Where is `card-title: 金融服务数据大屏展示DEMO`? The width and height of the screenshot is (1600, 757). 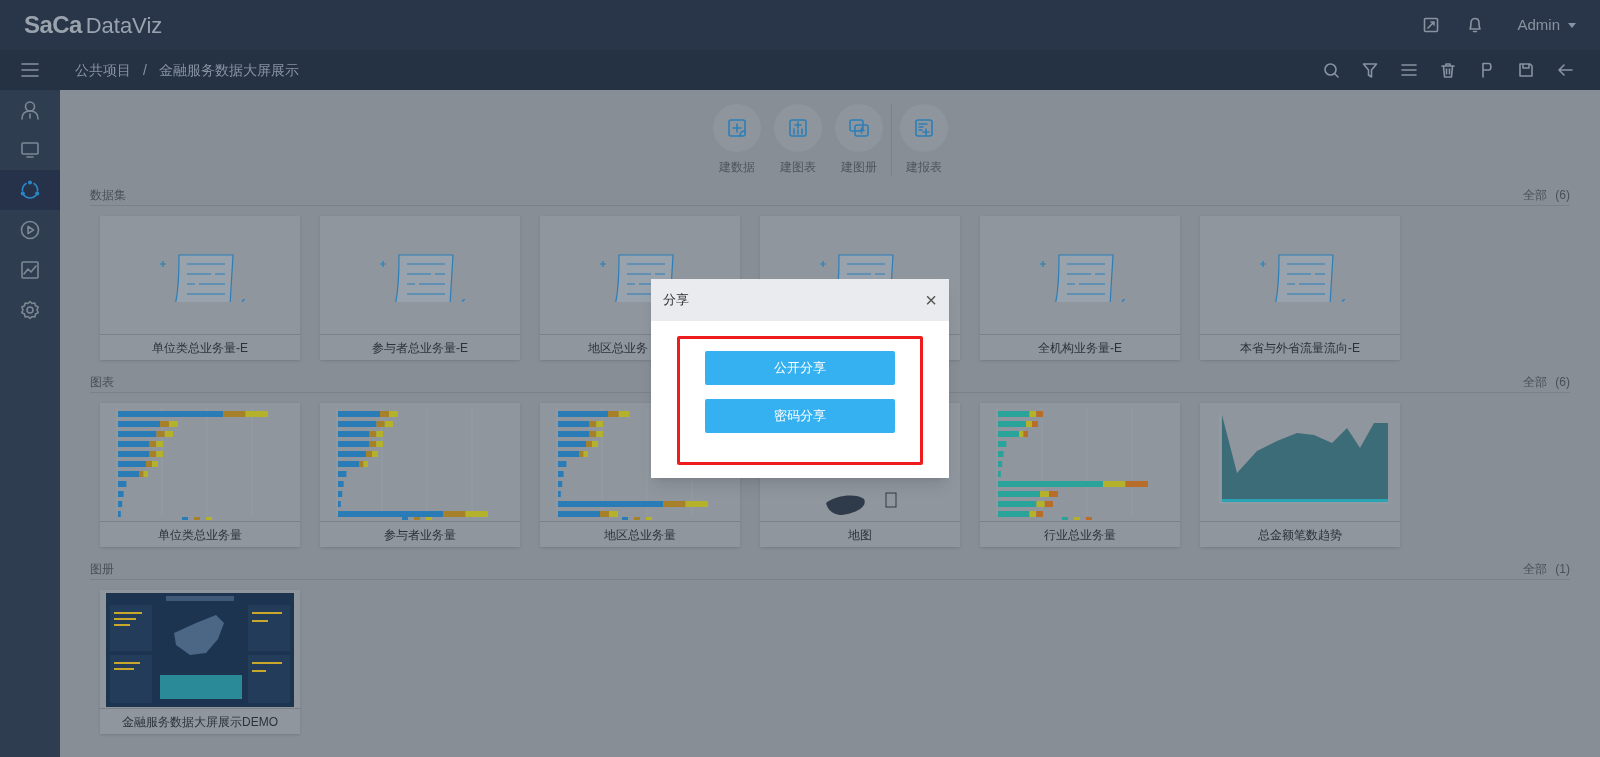
card-title: 金融服务数据大屏展示DEMO is located at coordinates (200, 722).